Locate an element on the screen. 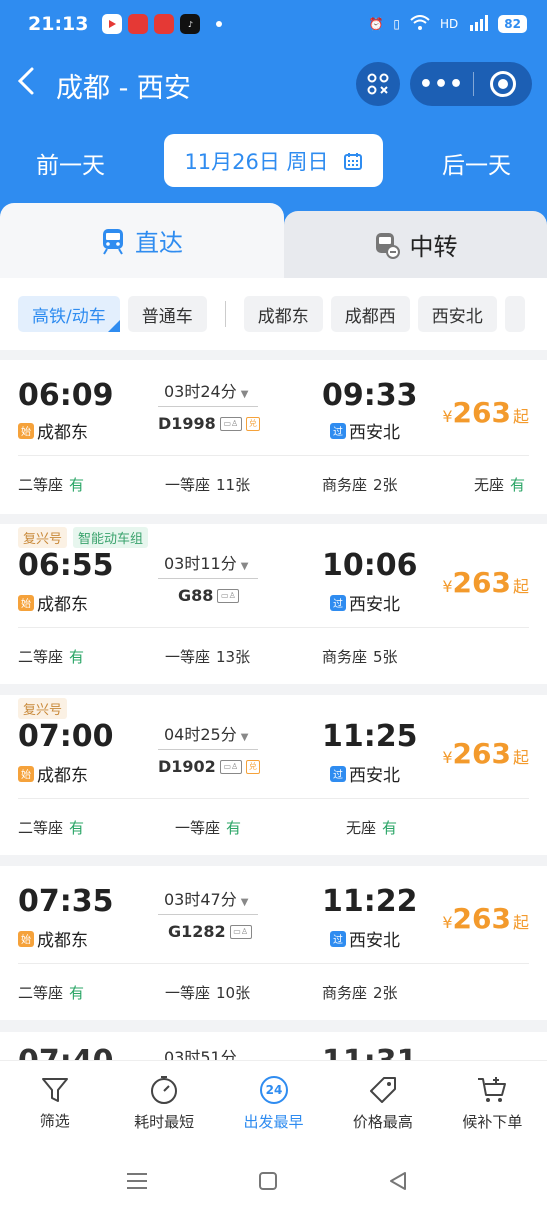 The image size is (547, 1216). chip-xian-north: 西安北 is located at coordinates (457, 314).